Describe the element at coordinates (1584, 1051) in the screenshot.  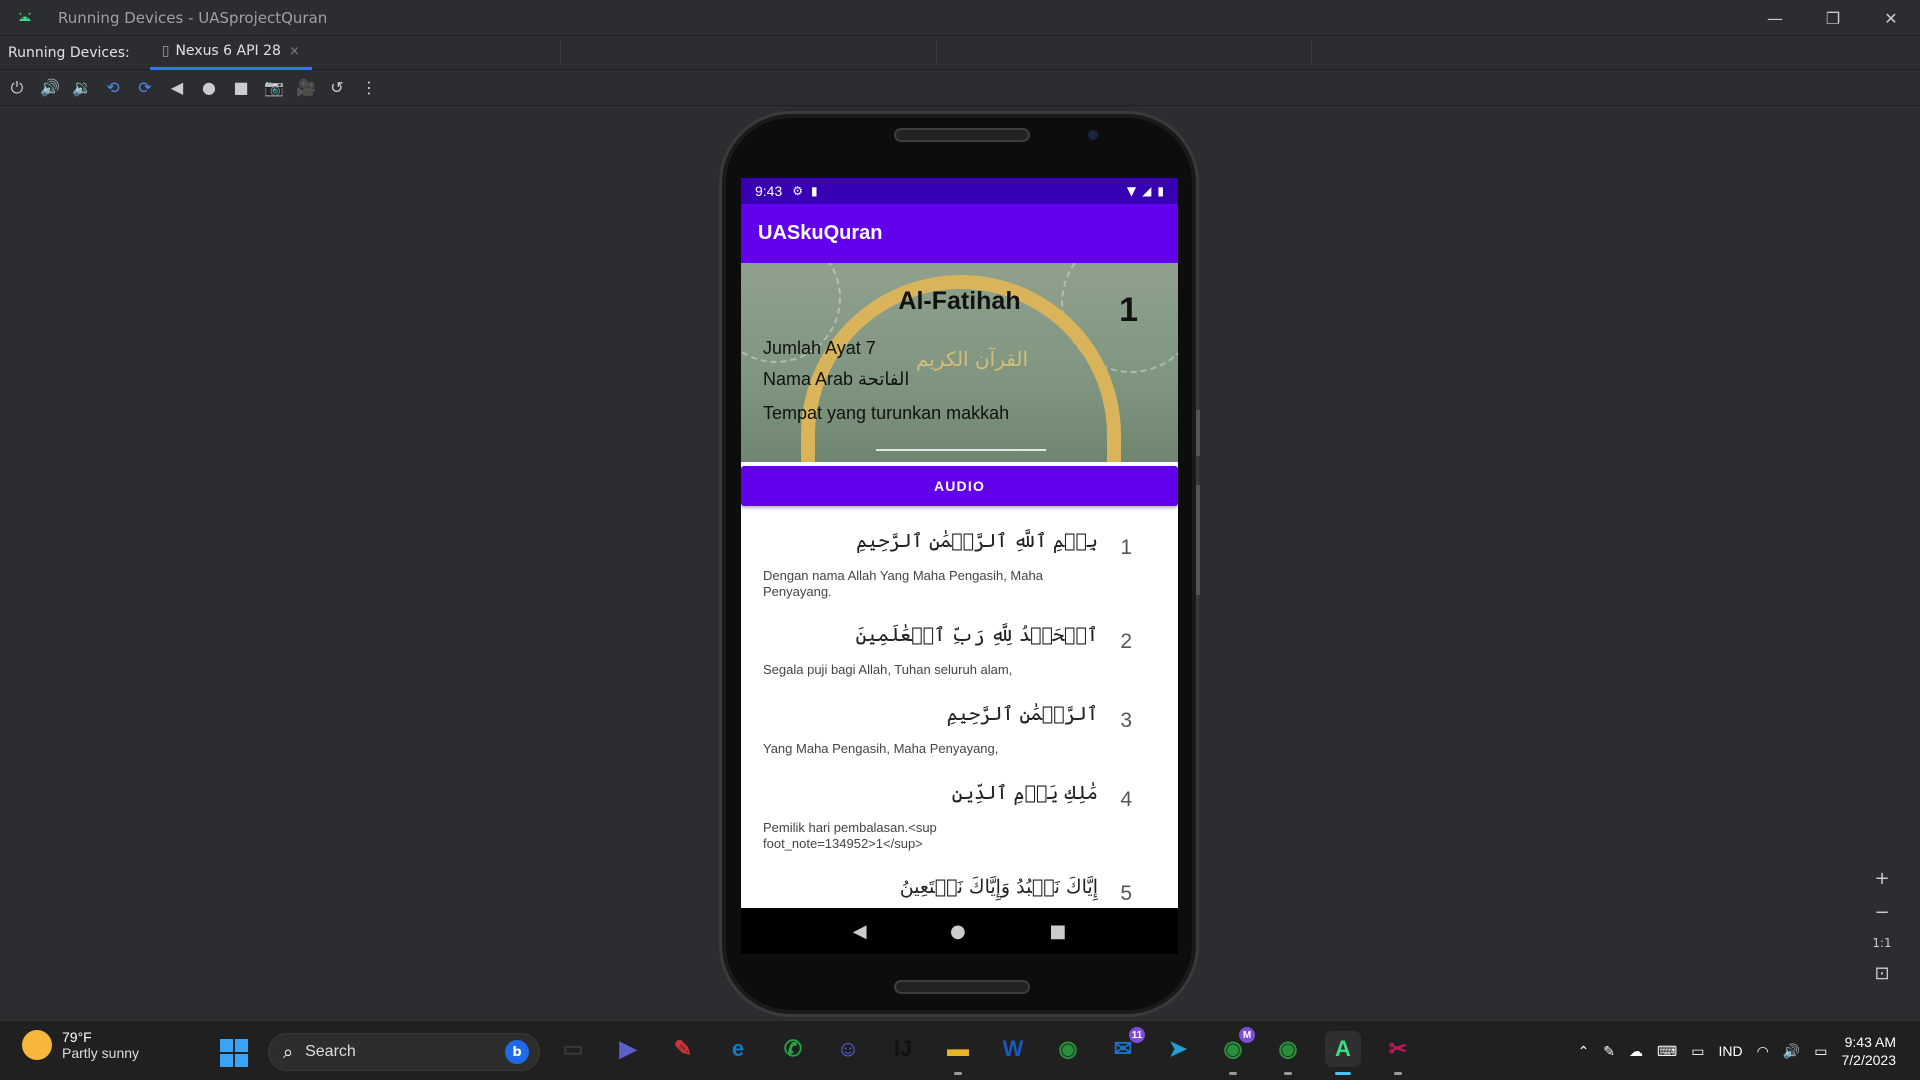
I see `chevron-up-icon: ⌃` at that location.